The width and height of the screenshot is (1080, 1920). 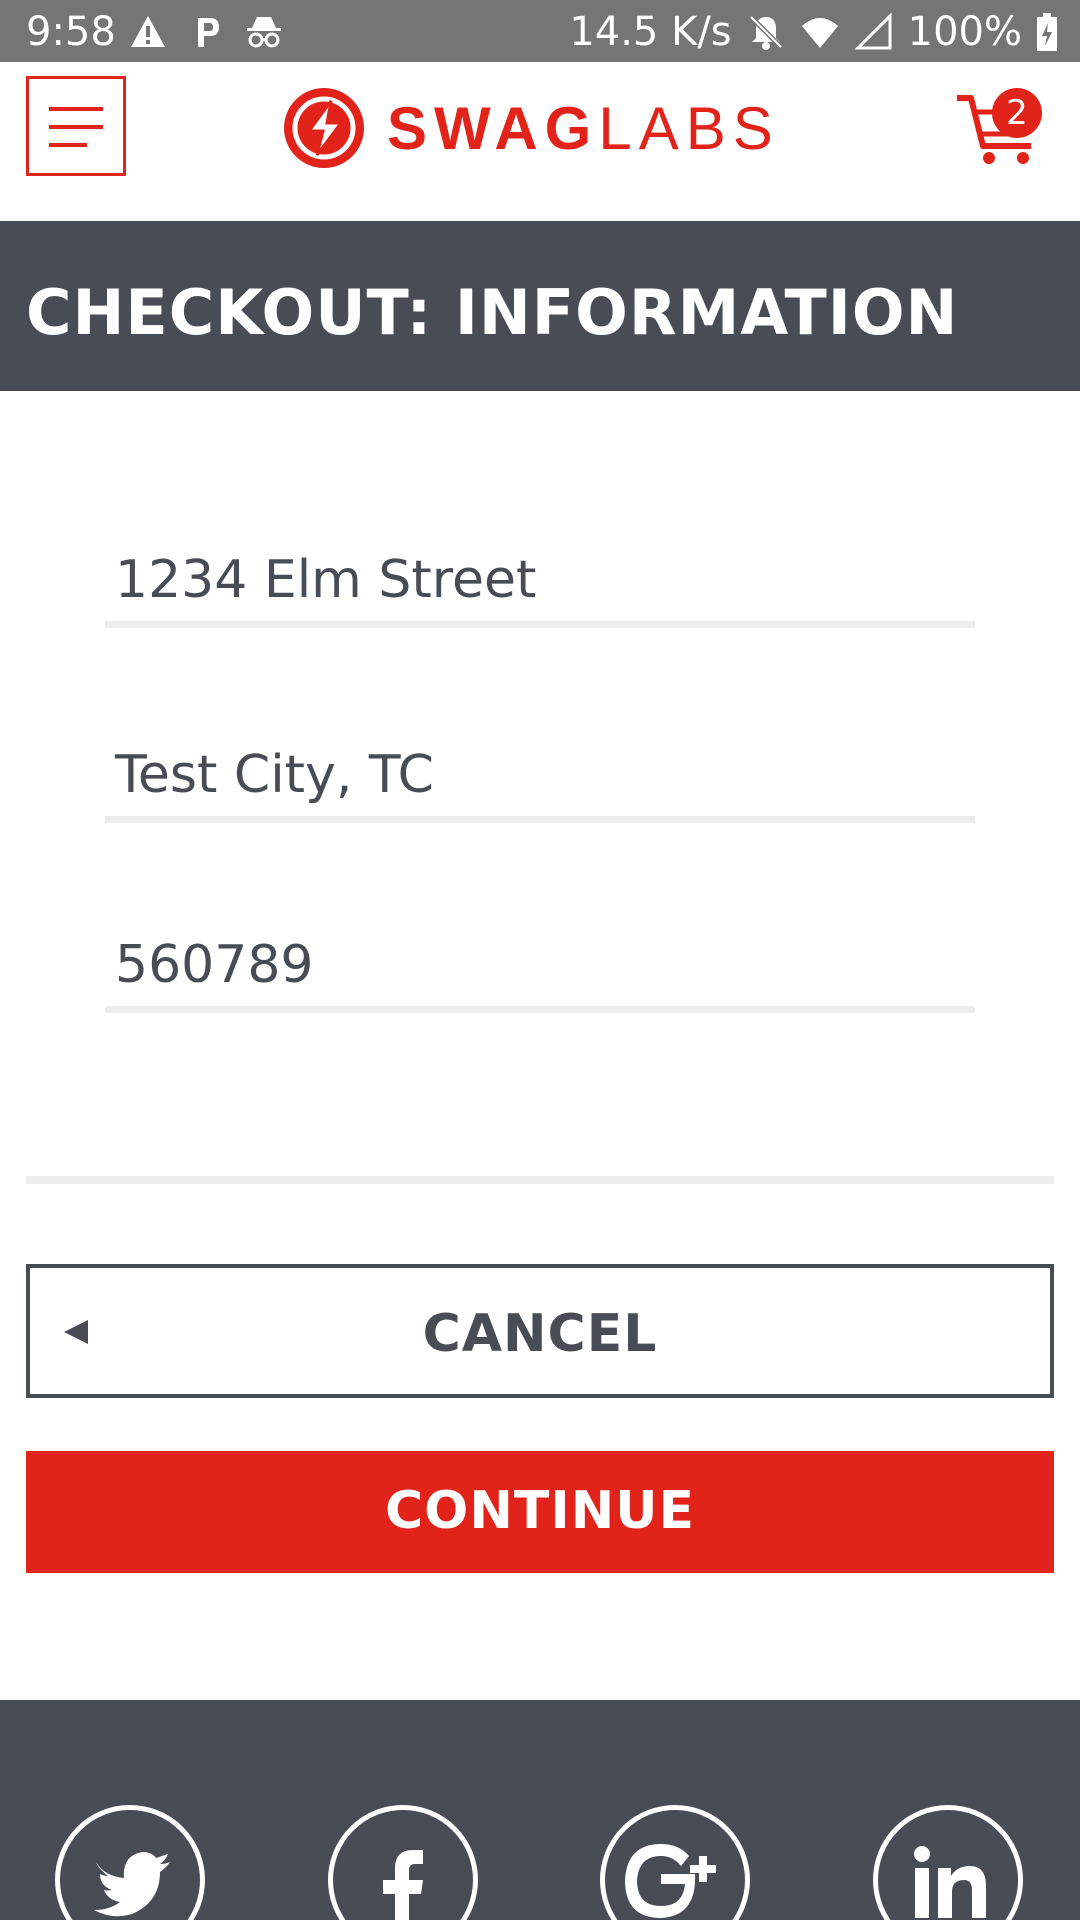 I want to click on zip-code-field-value: 560789, so click(x=214, y=965).